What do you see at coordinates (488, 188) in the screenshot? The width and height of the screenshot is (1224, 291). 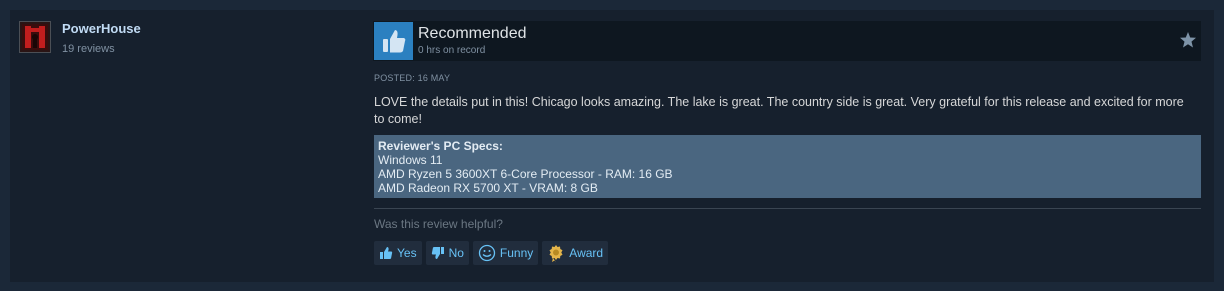 I see `pc-spec-line: AMD Radeon RX 5700 XT - VRAM: 8 GB` at bounding box center [488, 188].